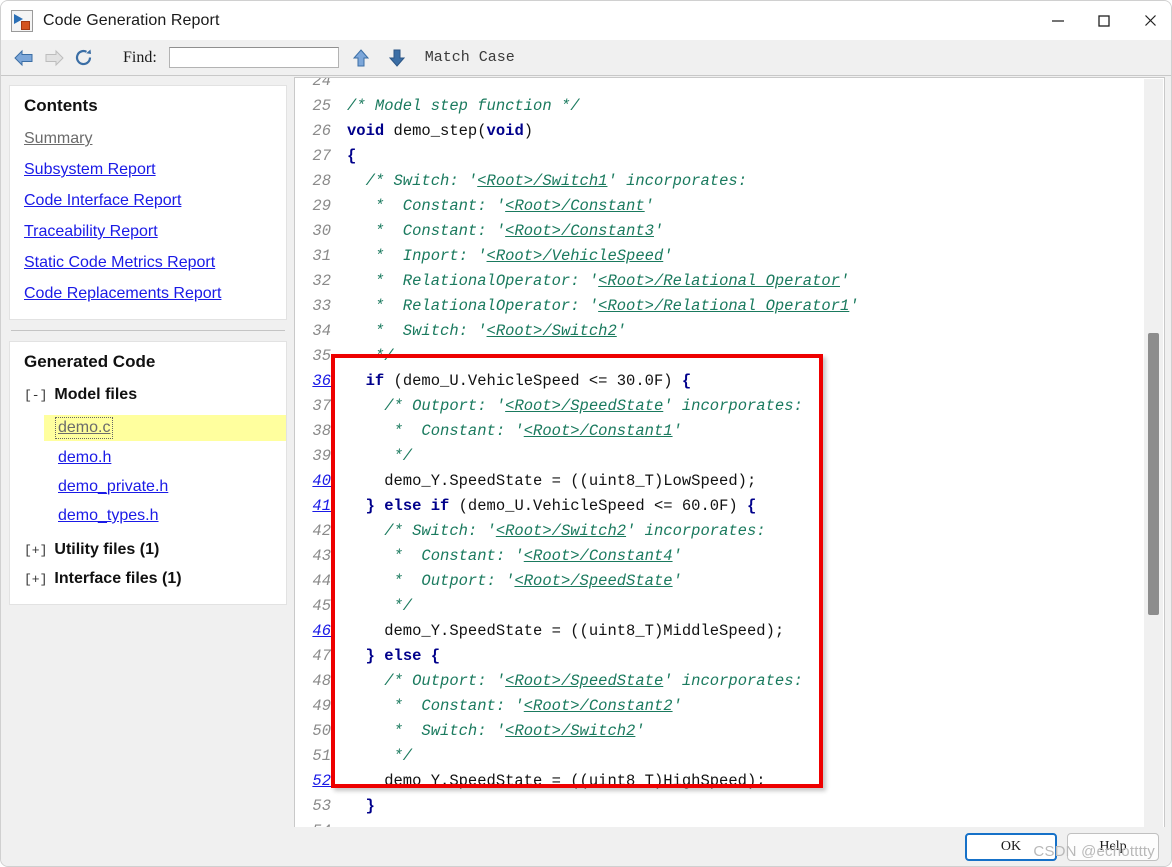 This screenshot has width=1172, height=867. Describe the element at coordinates (24, 58) in the screenshot. I see `back-arrow-icon` at that location.